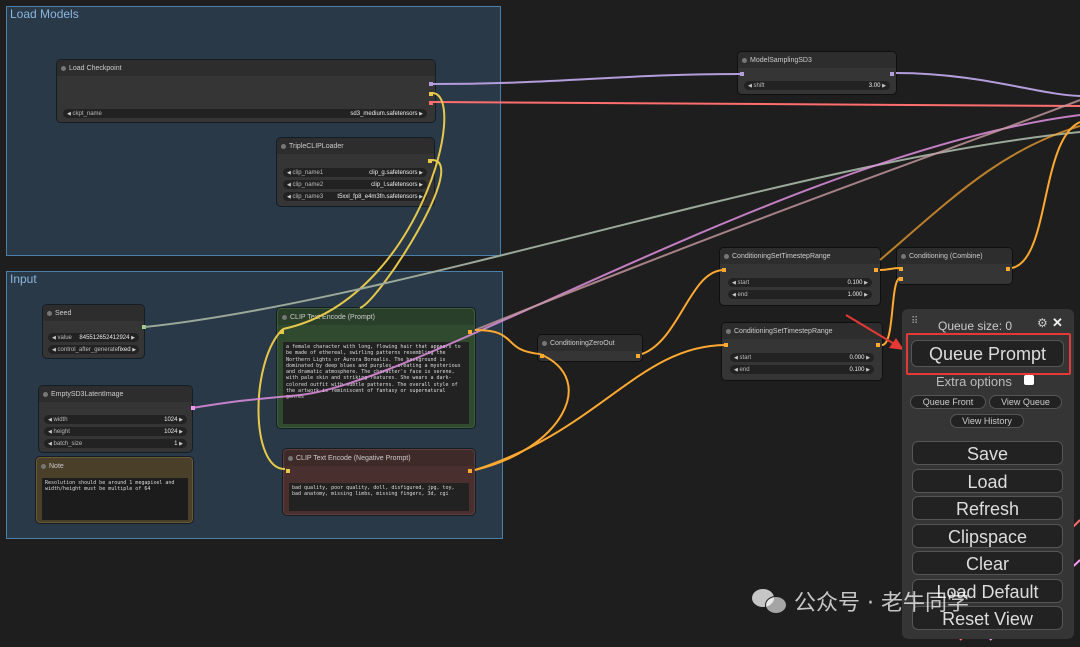 The width and height of the screenshot is (1080, 647). Describe the element at coordinates (742, 74) in the screenshot. I see `model-input-port` at that location.